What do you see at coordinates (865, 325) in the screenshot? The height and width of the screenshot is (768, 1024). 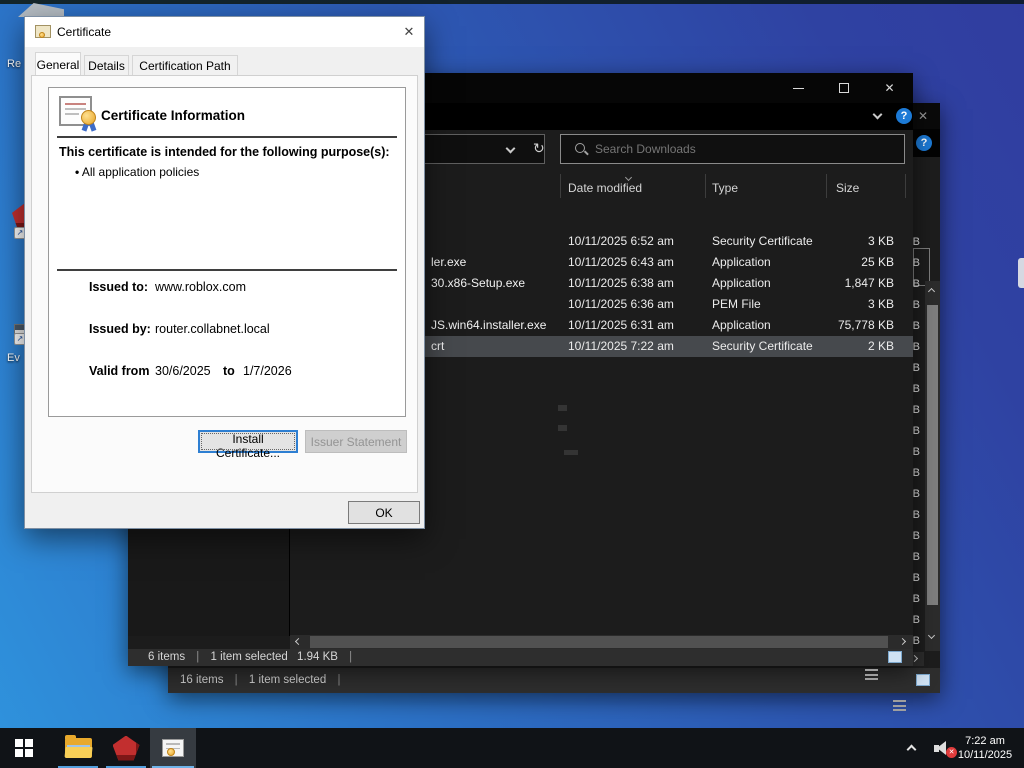 I see `file-size: 75,778 KB` at bounding box center [865, 325].